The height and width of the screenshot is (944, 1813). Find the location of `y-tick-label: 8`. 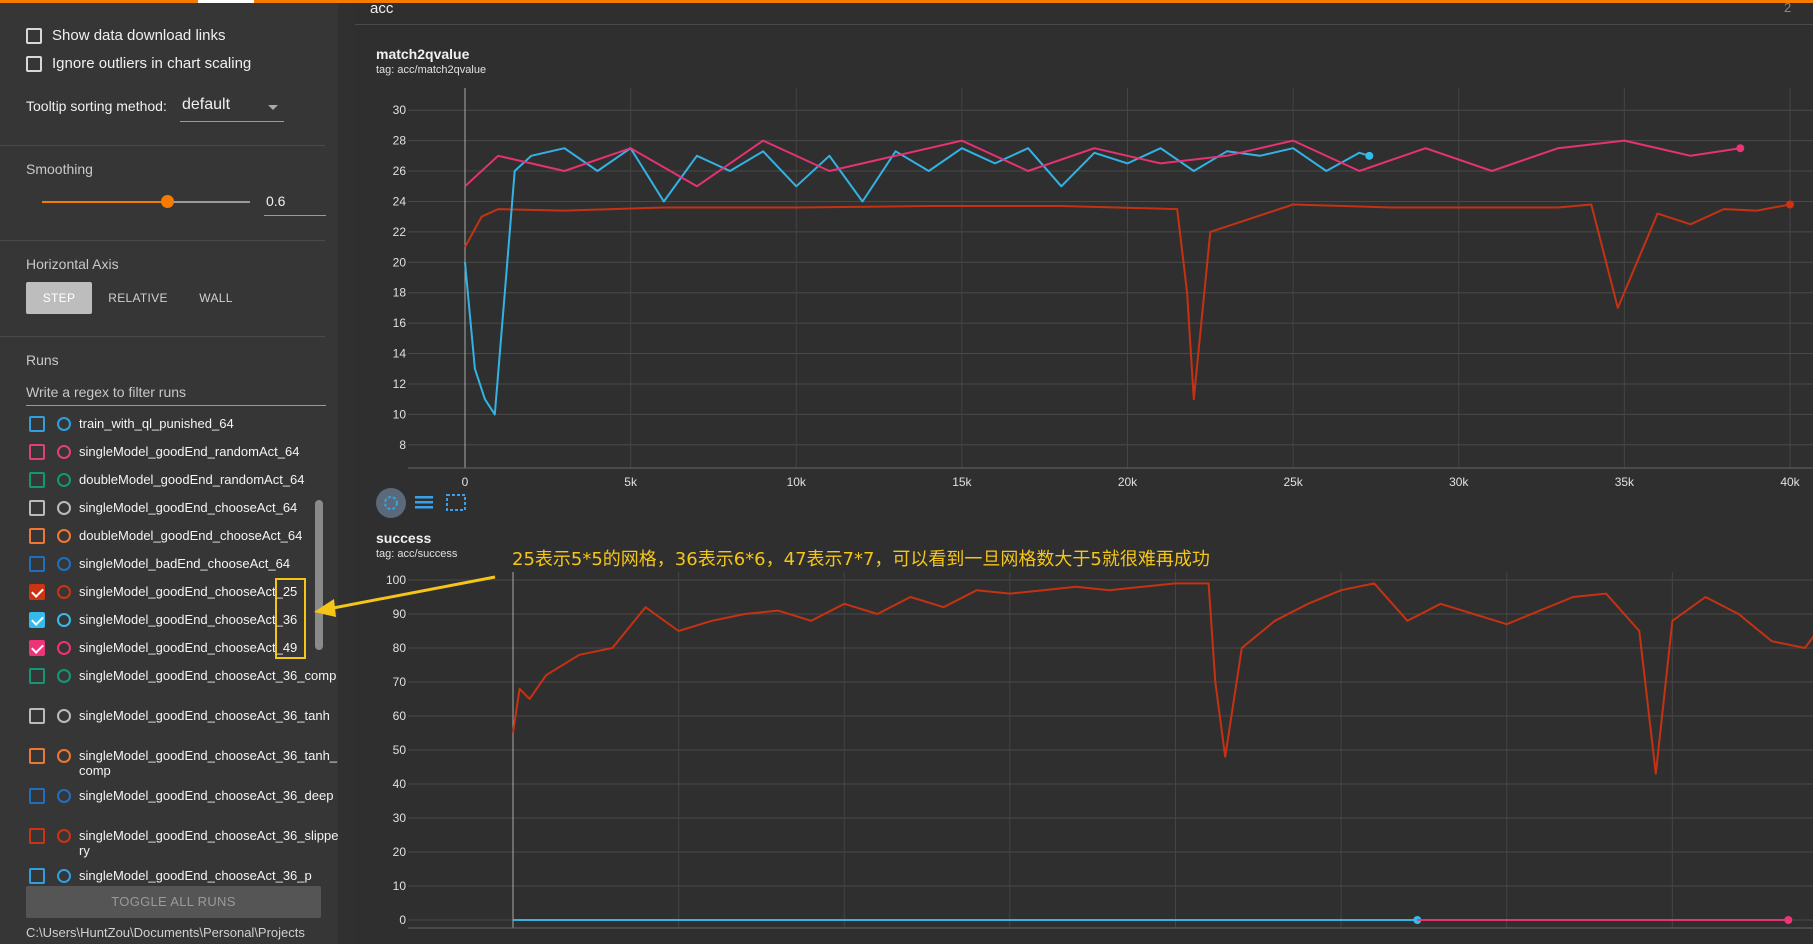

y-tick-label: 8 is located at coordinates (402, 445).